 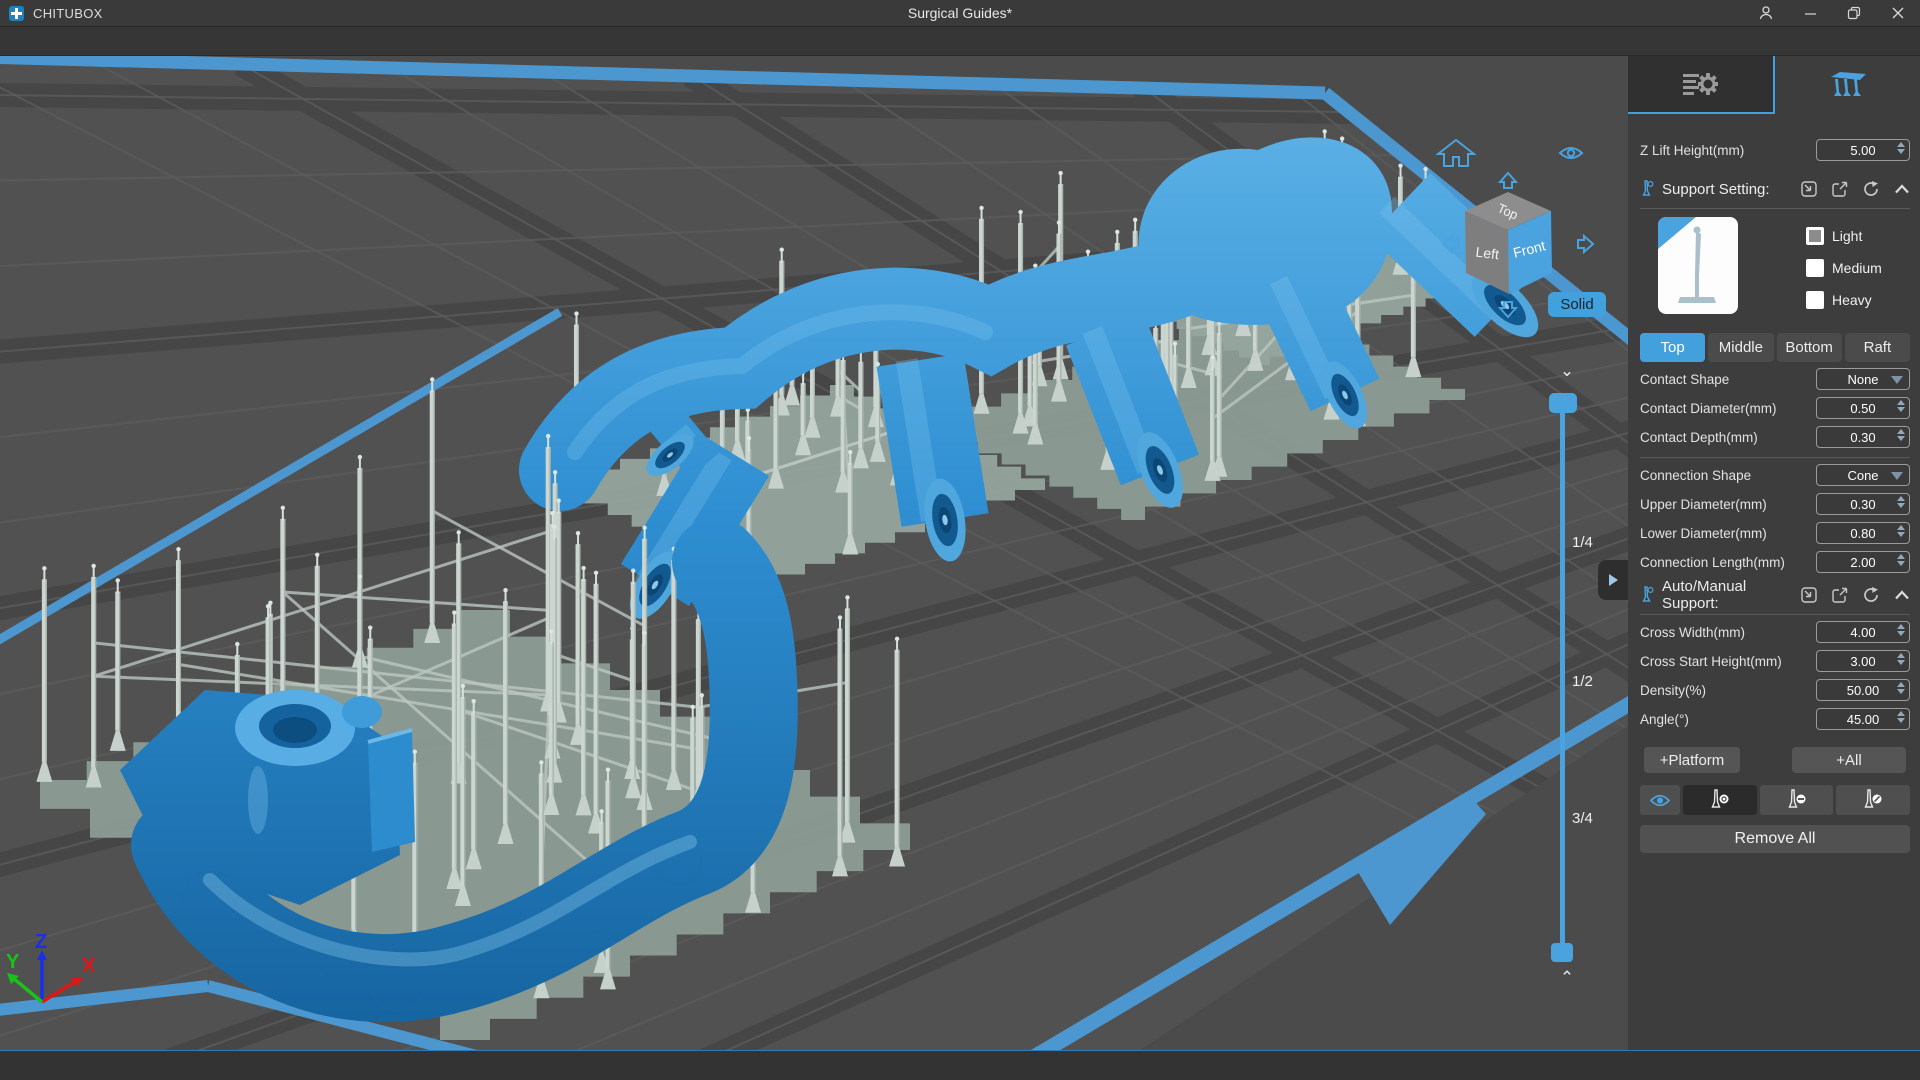 I want to click on account-icon, so click(x=1766, y=13).